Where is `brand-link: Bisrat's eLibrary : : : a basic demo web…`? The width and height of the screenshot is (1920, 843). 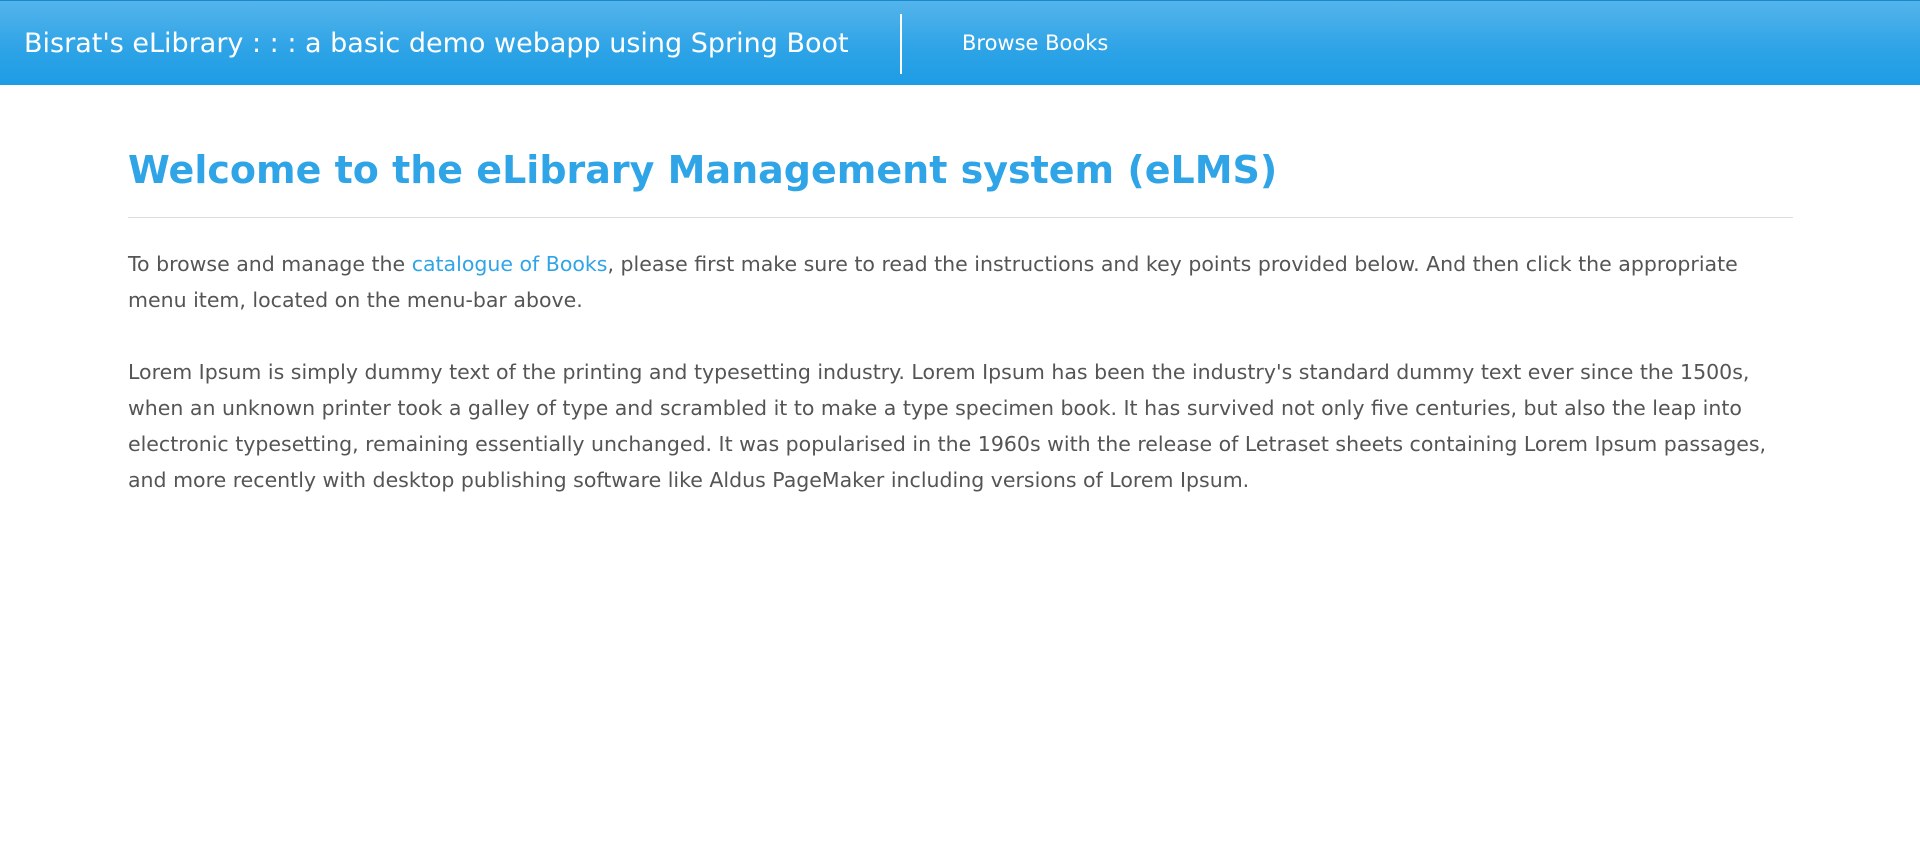 brand-link: Bisrat's eLibrary : : : a basic demo web… is located at coordinates (436, 43).